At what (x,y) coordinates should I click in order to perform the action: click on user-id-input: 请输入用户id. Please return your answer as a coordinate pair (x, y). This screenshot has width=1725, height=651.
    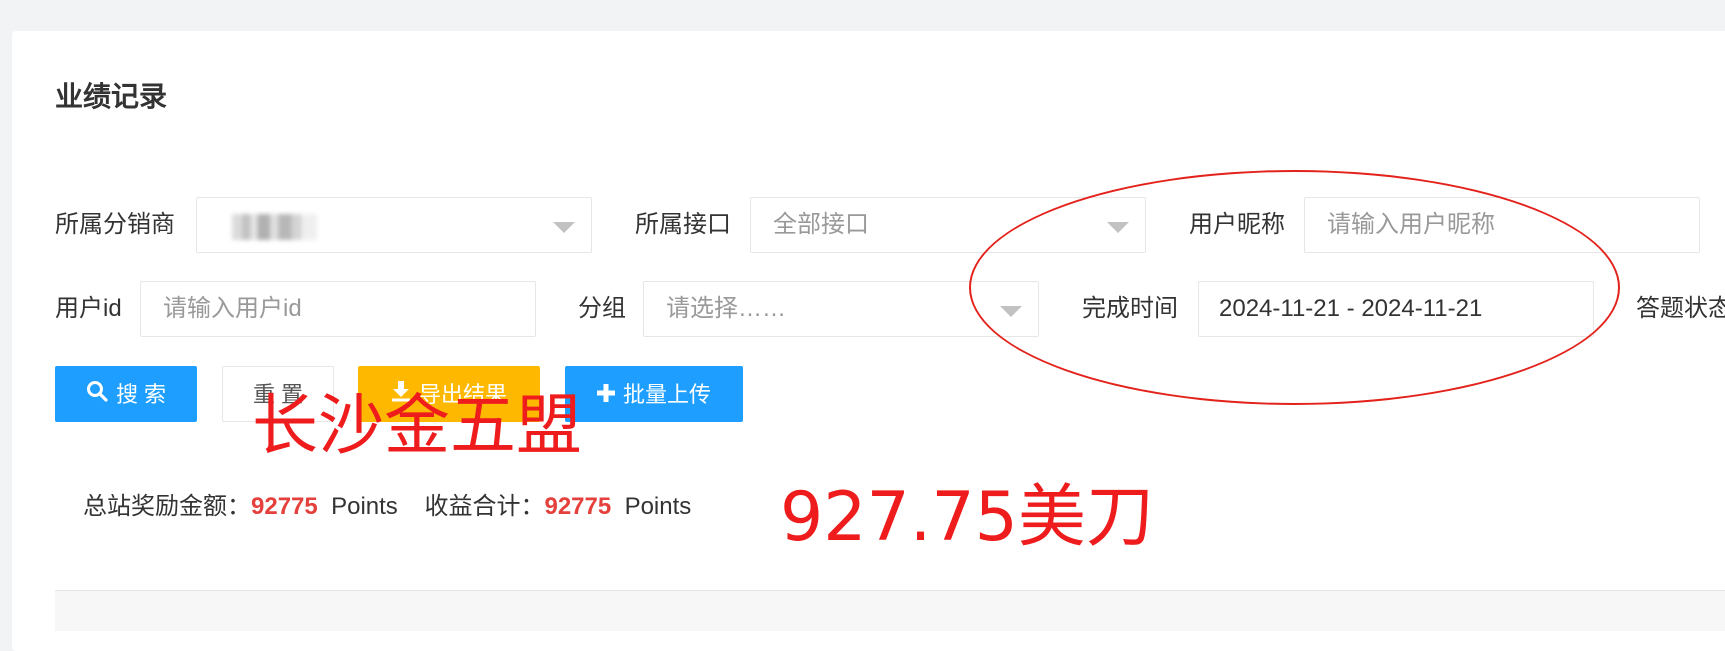
    Looking at the image, I should click on (338, 309).